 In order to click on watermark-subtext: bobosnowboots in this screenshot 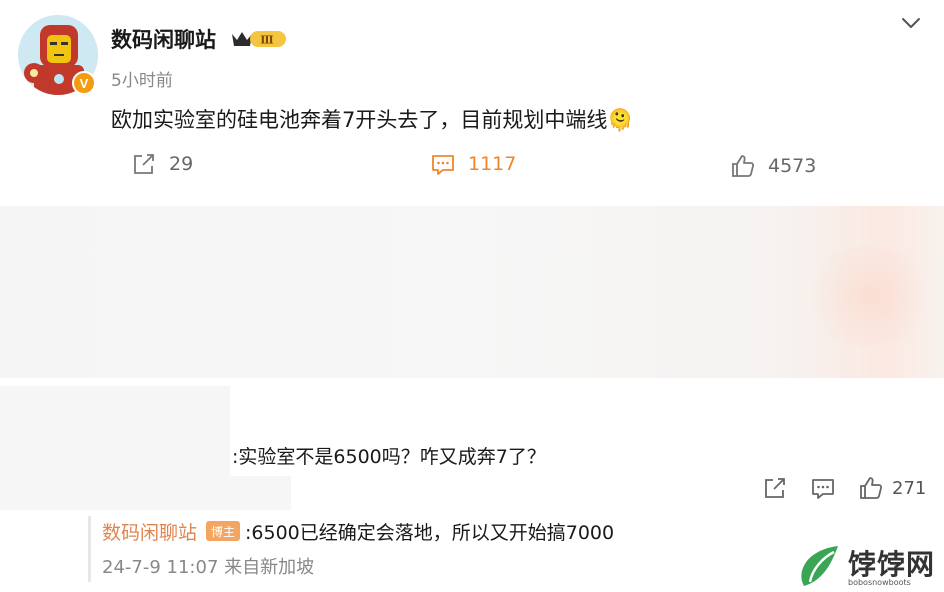, I will do `click(879, 582)`.